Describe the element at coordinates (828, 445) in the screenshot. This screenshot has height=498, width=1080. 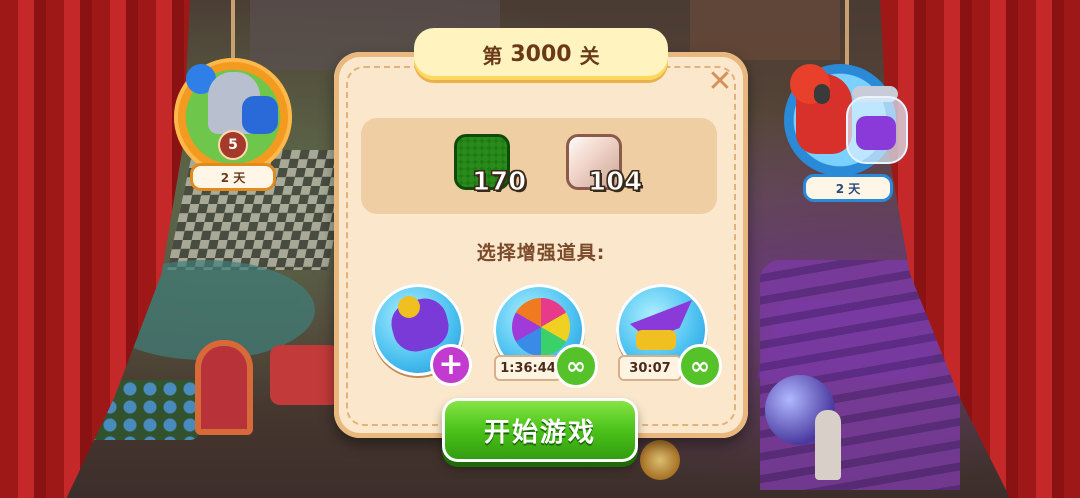
I see `statue-decoration` at that location.